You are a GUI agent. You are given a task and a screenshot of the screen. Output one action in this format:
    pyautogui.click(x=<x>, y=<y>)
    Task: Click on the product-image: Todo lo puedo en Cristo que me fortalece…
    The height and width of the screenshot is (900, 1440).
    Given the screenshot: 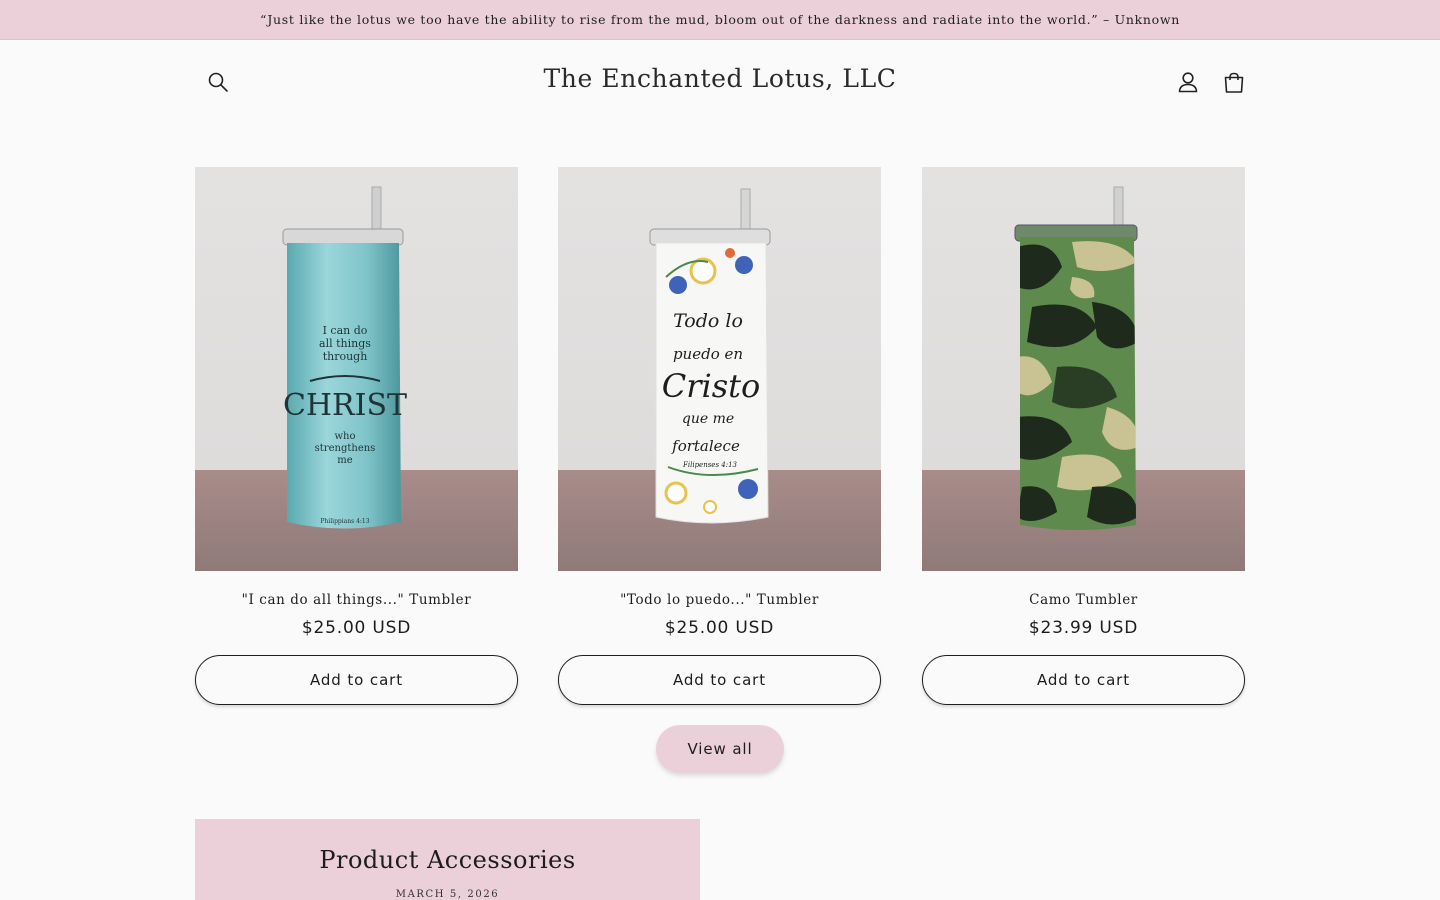 What is the action you would take?
    pyautogui.click(x=719, y=369)
    